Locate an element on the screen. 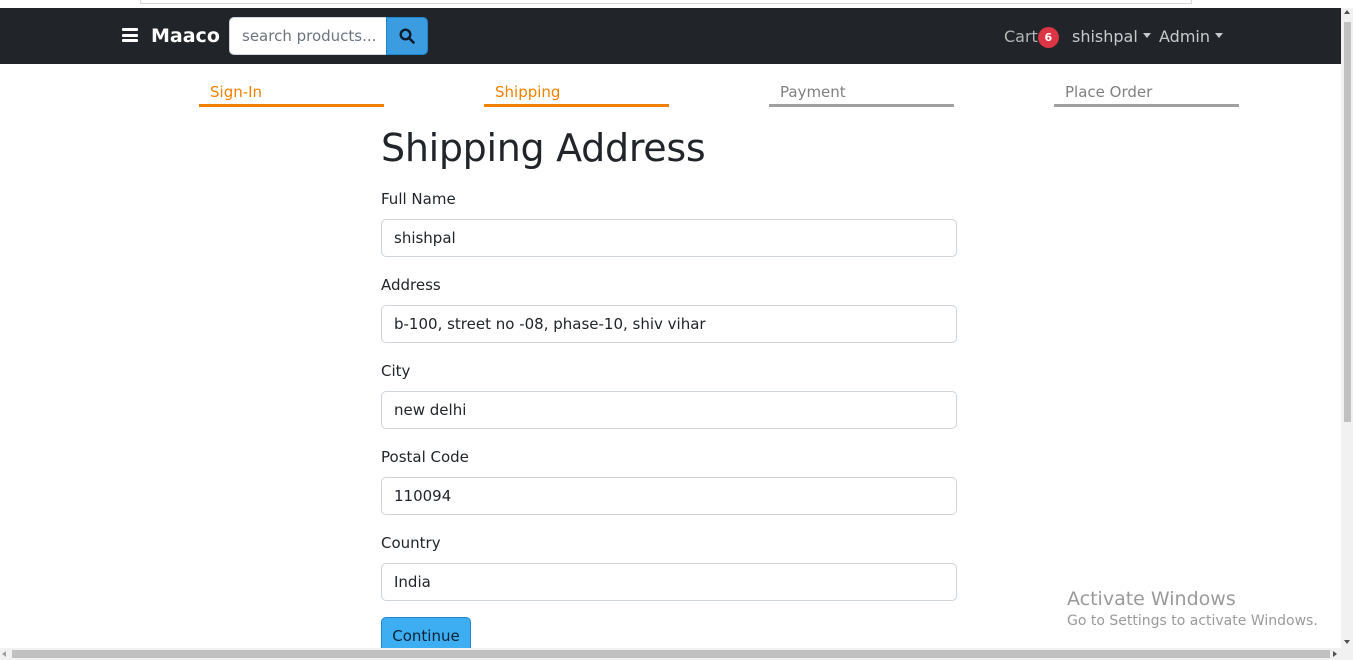 Image resolution: width=1353 pixels, height=660 pixels. cart-count-badge: 6 is located at coordinates (1048, 37).